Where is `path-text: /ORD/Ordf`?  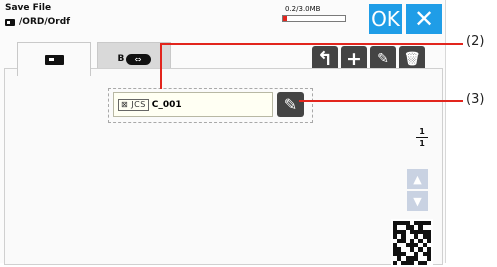
path-text: /ORD/Ordf is located at coordinates (45, 22).